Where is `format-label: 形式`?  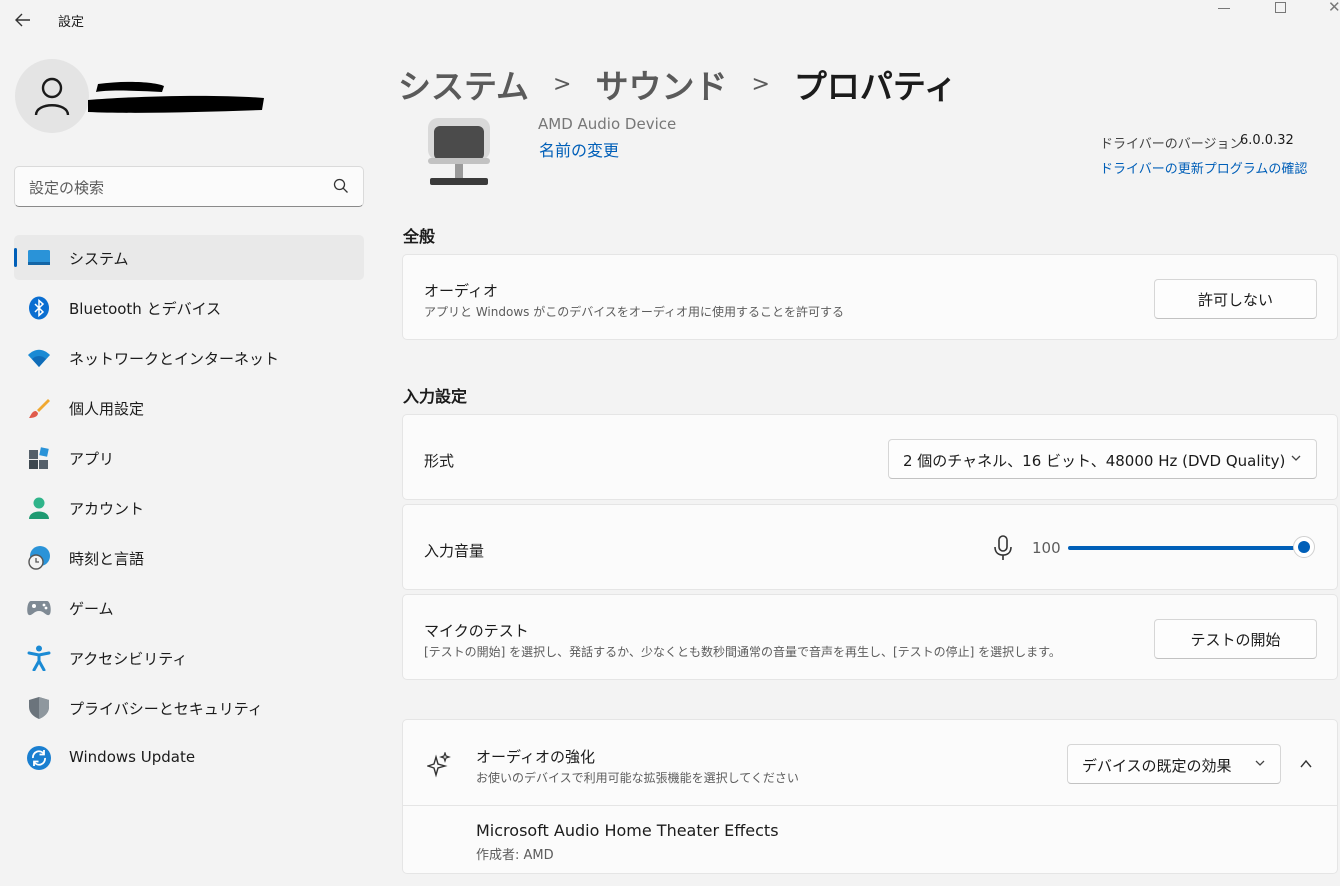 format-label: 形式 is located at coordinates (439, 461).